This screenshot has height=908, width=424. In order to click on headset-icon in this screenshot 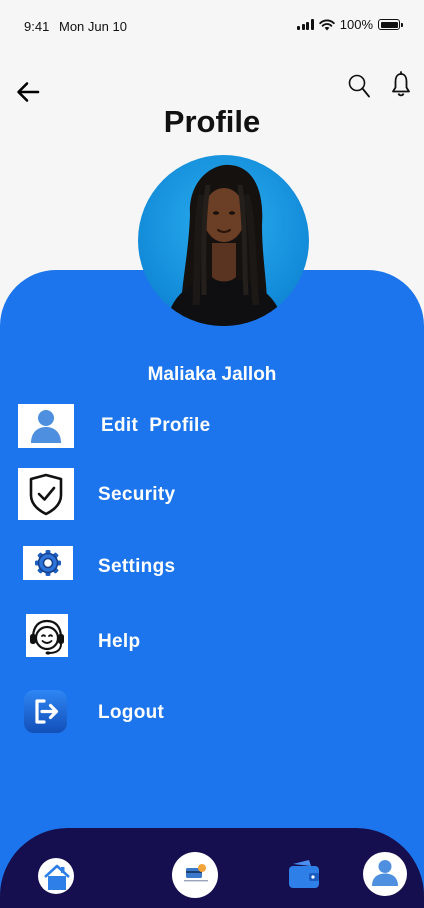, I will do `click(47, 635)`.